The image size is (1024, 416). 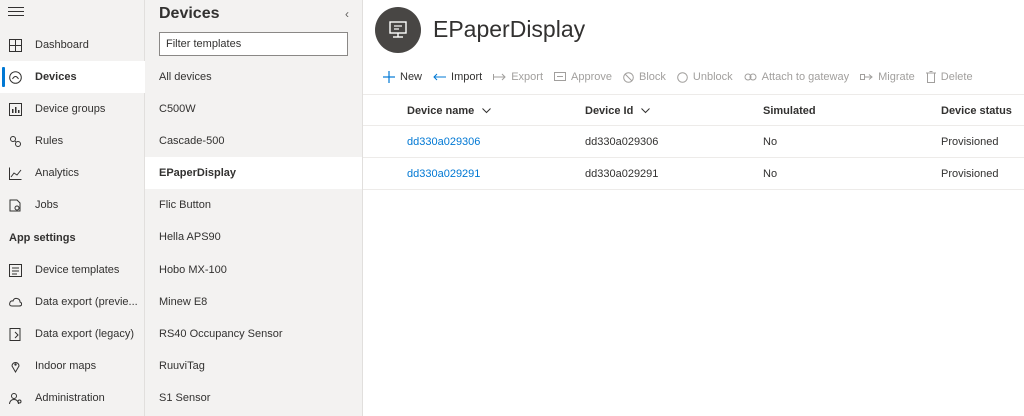 What do you see at coordinates (347, 14) in the screenshot?
I see `collapse-chevron-left-icon: ‹` at bounding box center [347, 14].